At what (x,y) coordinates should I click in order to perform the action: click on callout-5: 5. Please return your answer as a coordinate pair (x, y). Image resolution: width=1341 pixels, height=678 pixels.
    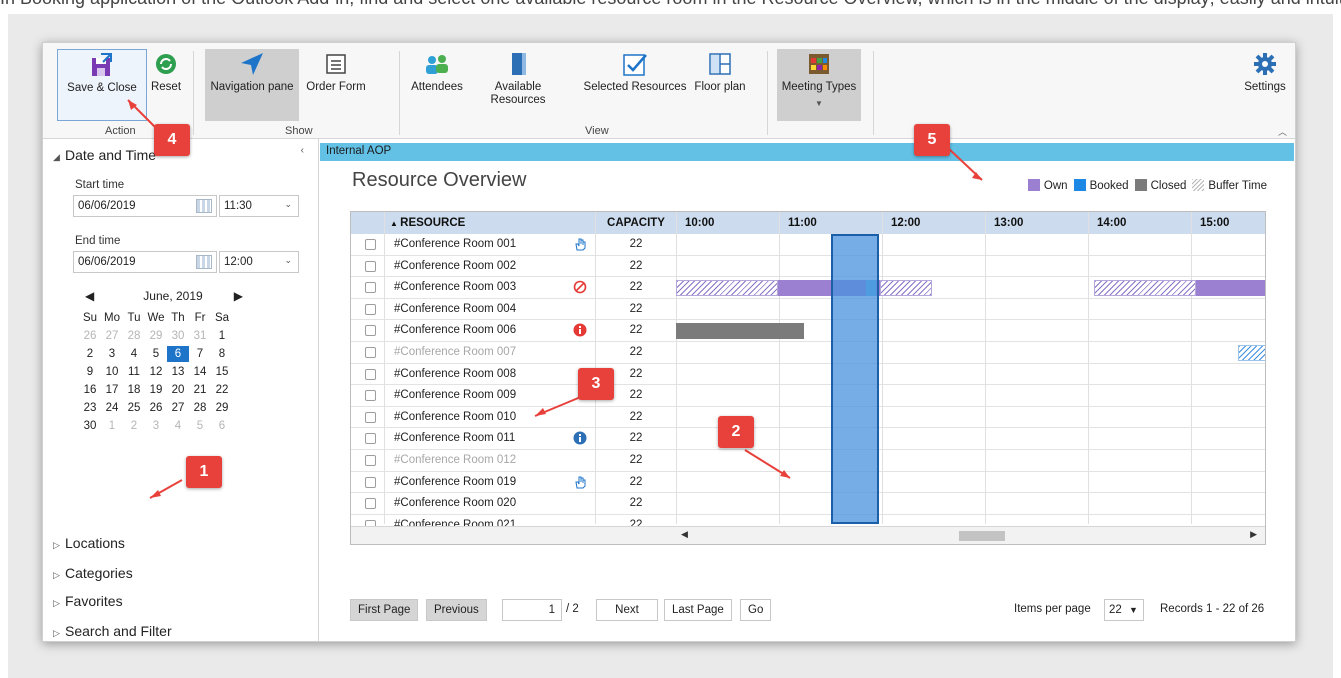
    Looking at the image, I should click on (932, 140).